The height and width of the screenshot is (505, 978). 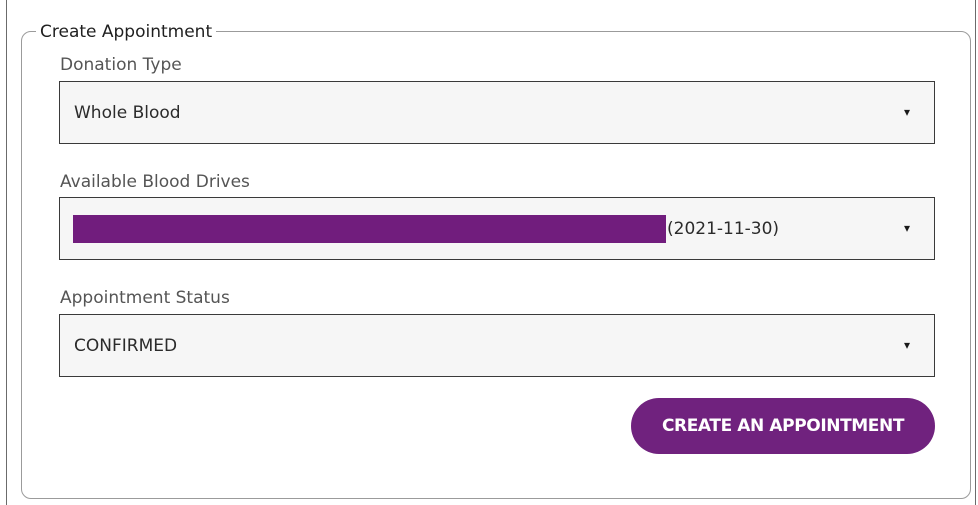 What do you see at coordinates (783, 426) in the screenshot?
I see `create-appointment-button: CREATE AN APPOINTMENT` at bounding box center [783, 426].